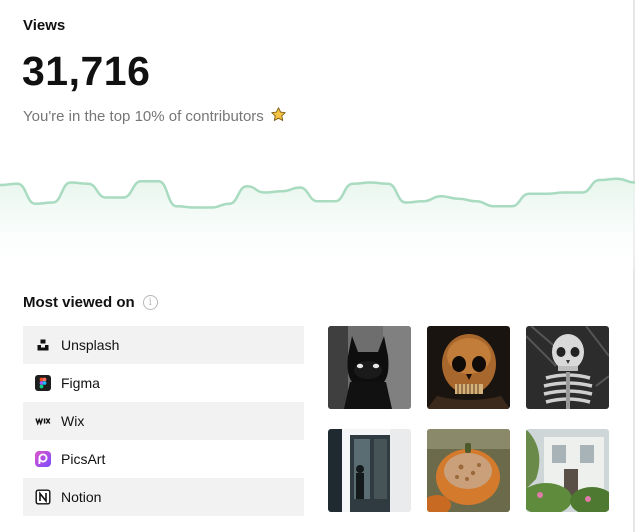 This screenshot has width=635, height=532. Describe the element at coordinates (43, 345) in the screenshot. I see `unsplash-icon` at that location.